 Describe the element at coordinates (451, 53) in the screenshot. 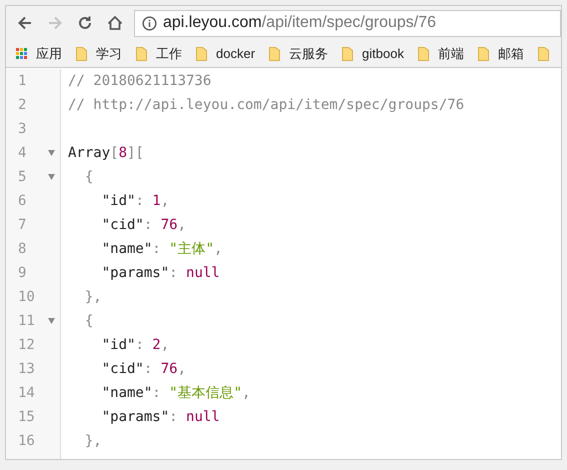

I see `bookmark-label: 前端` at that location.